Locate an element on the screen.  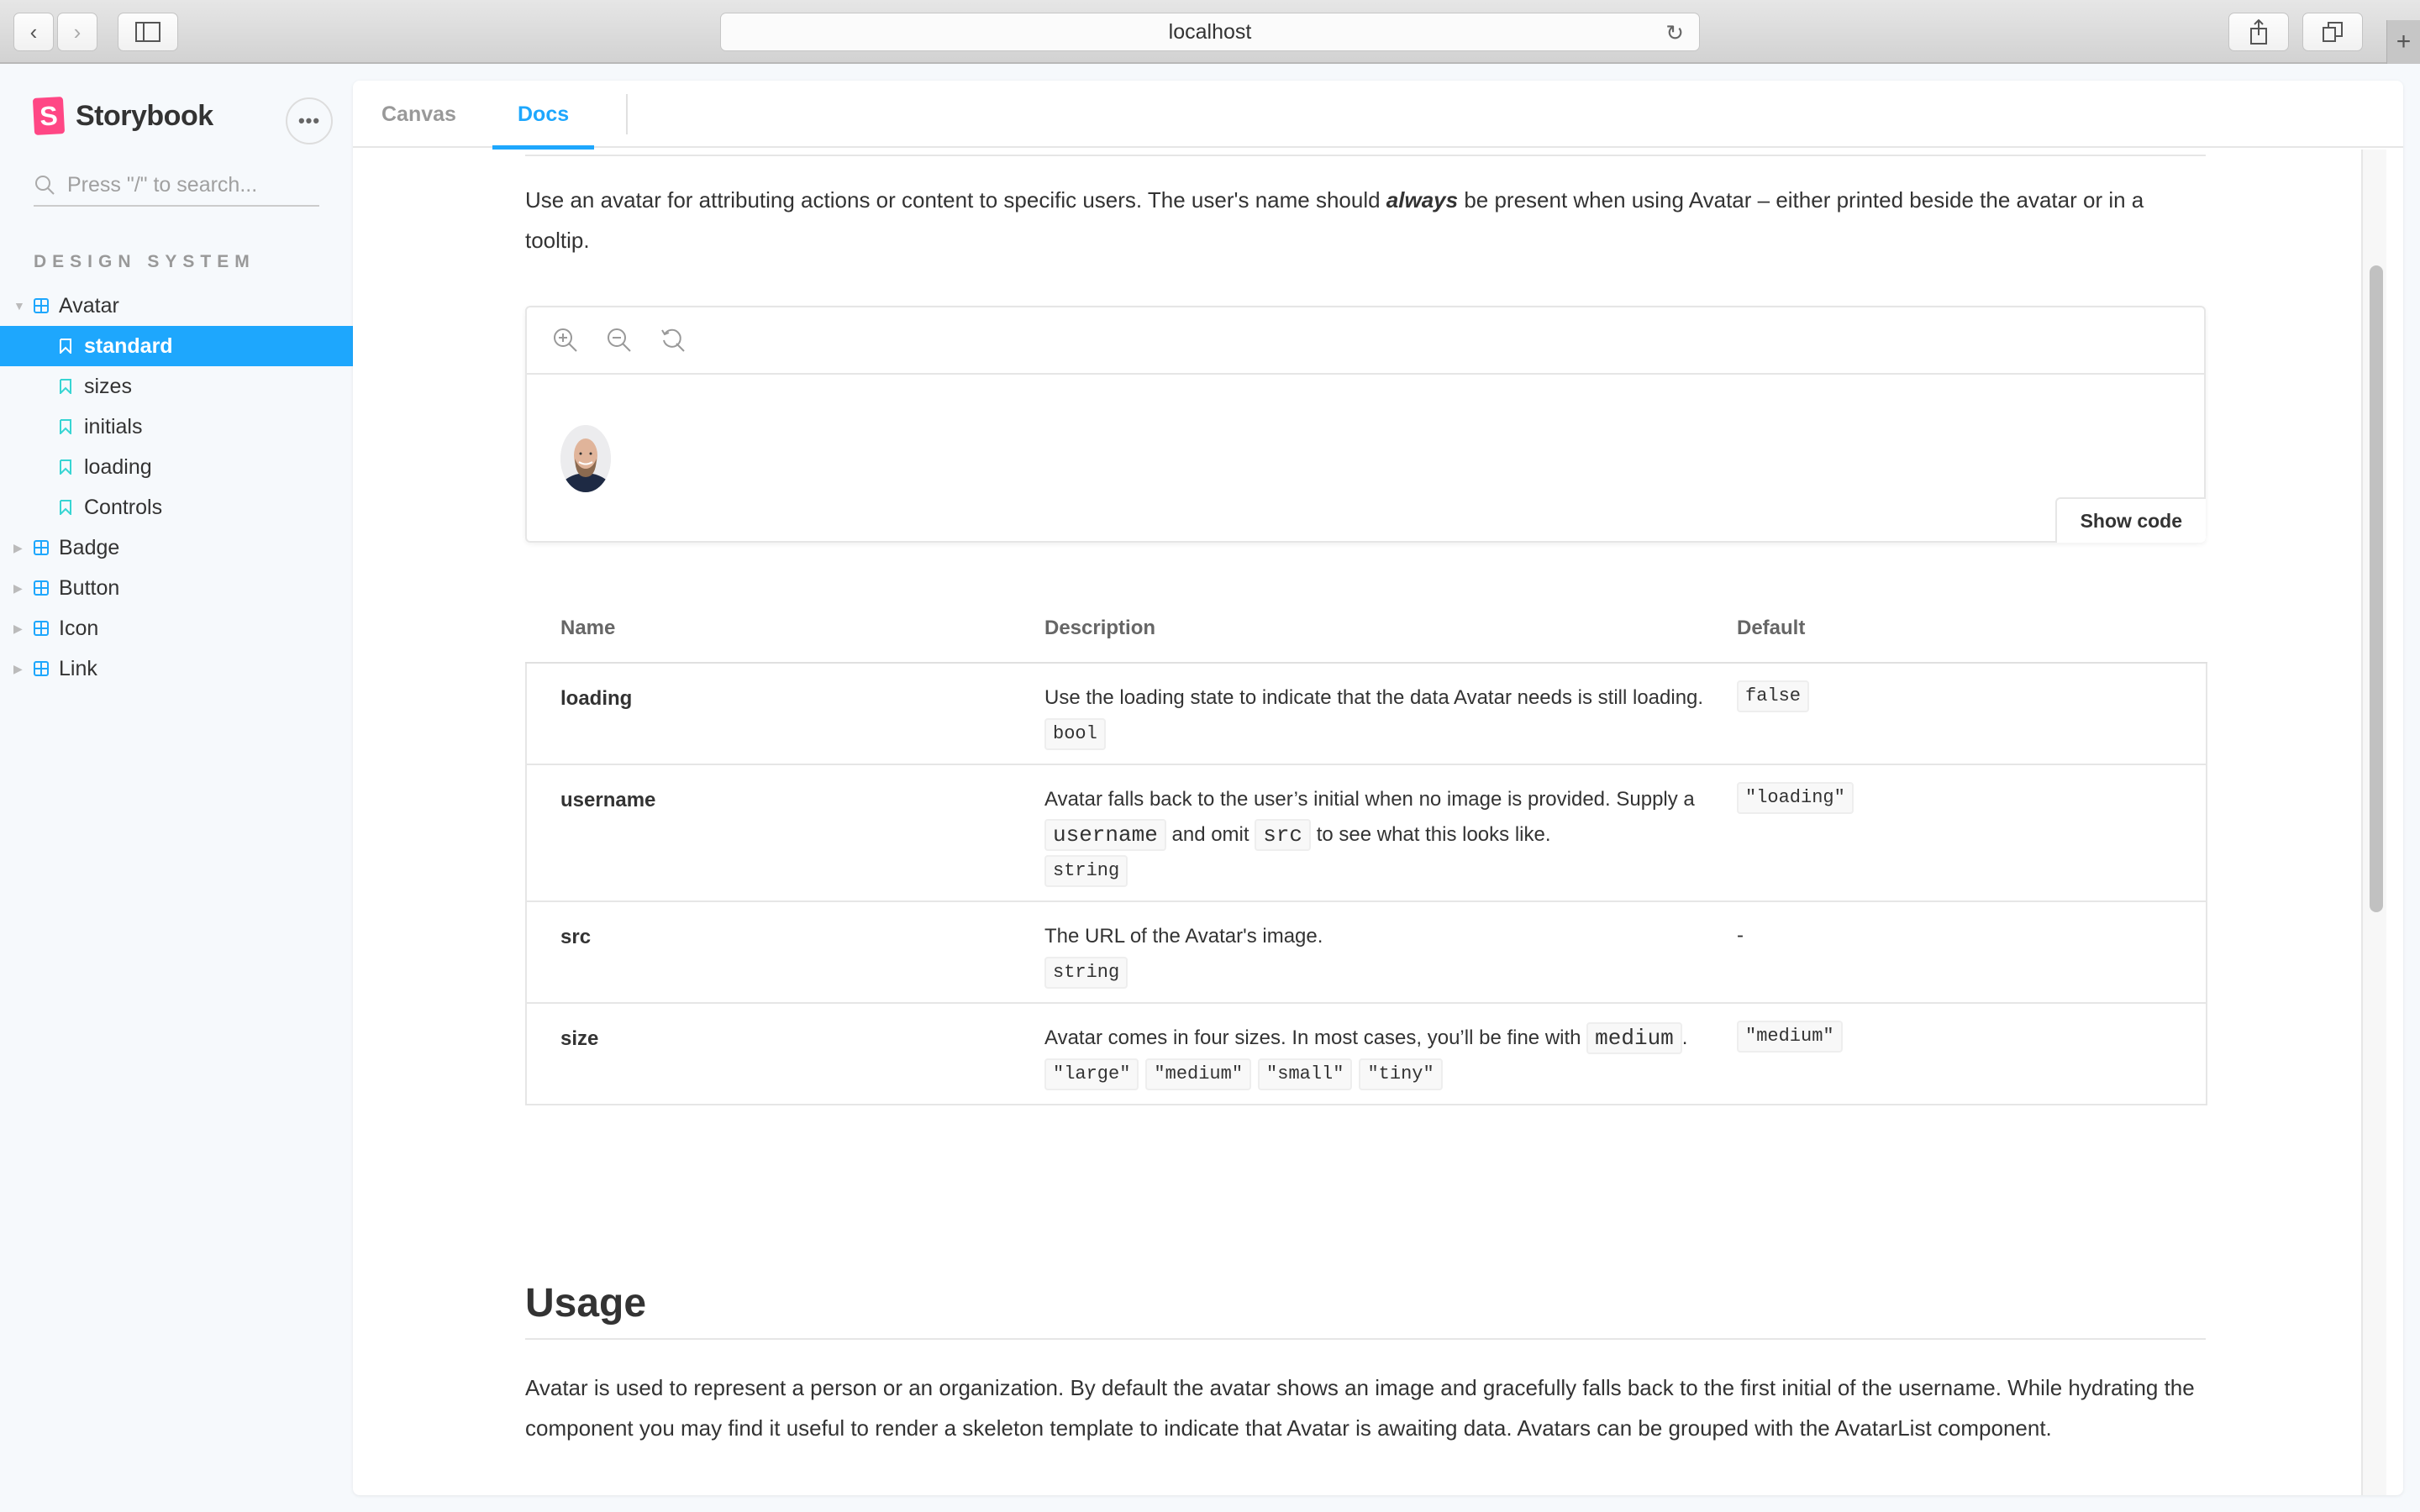
search-input is located at coordinates (189, 184).